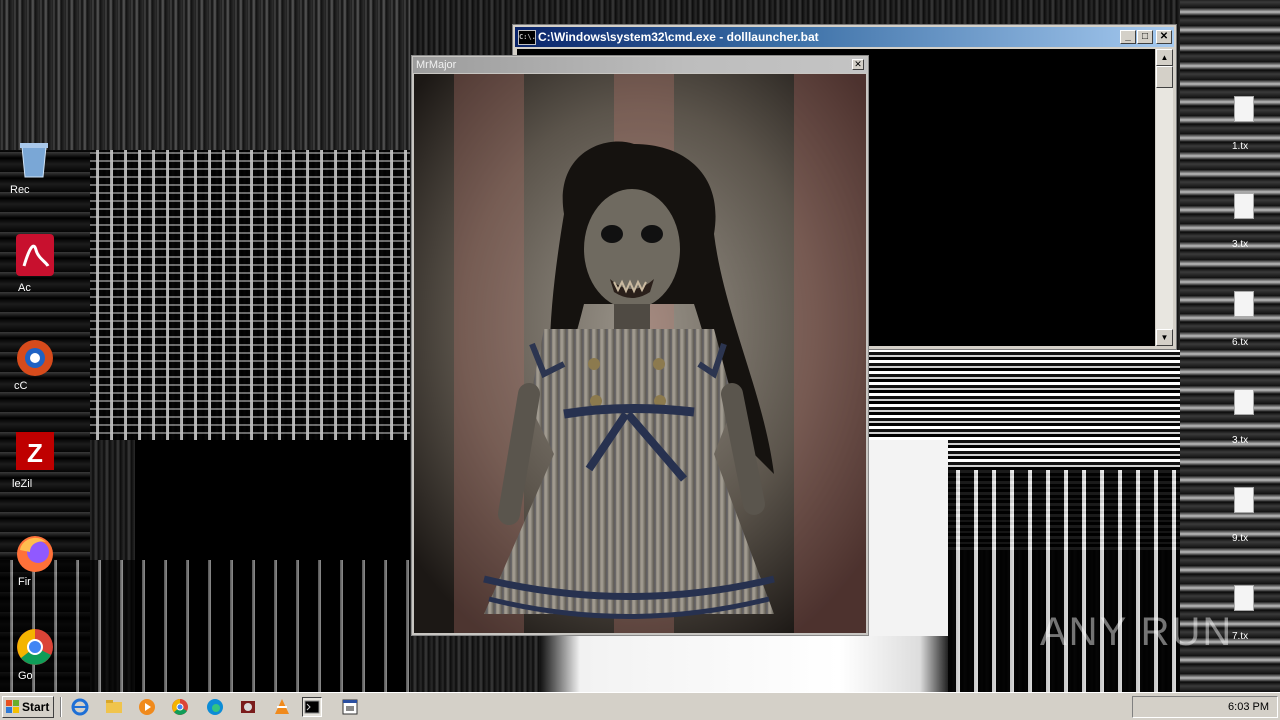  What do you see at coordinates (640, 706) in the screenshot?
I see `taskbar: Start 6:03 PM` at bounding box center [640, 706].